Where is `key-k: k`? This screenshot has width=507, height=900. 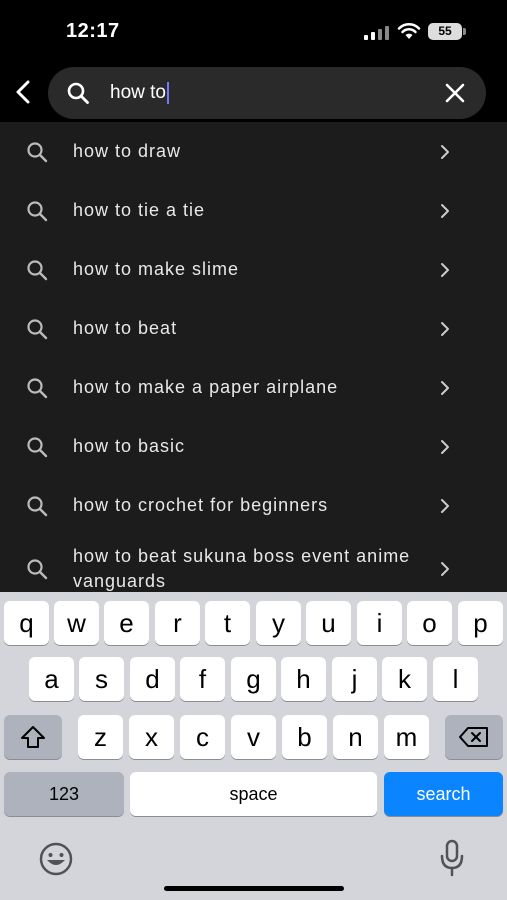 key-k: k is located at coordinates (404, 679).